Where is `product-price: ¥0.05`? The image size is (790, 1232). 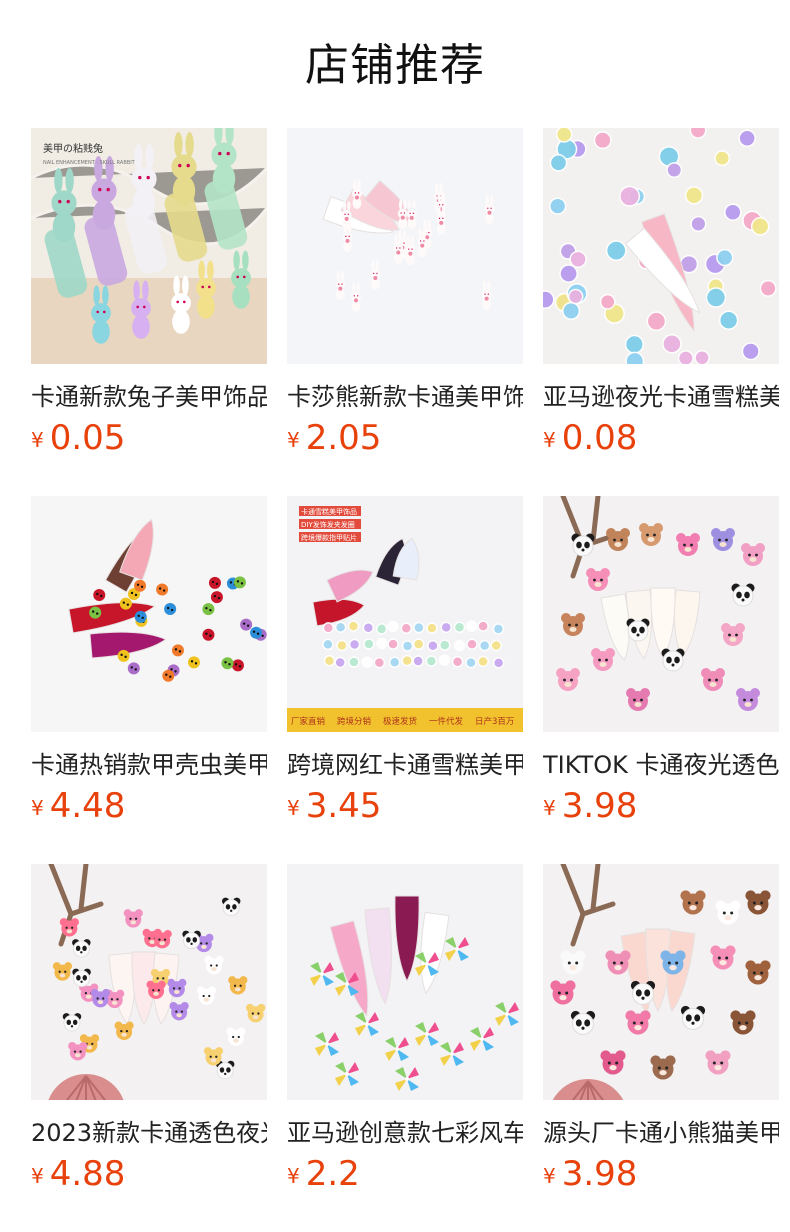 product-price: ¥0.05 is located at coordinates (78, 438).